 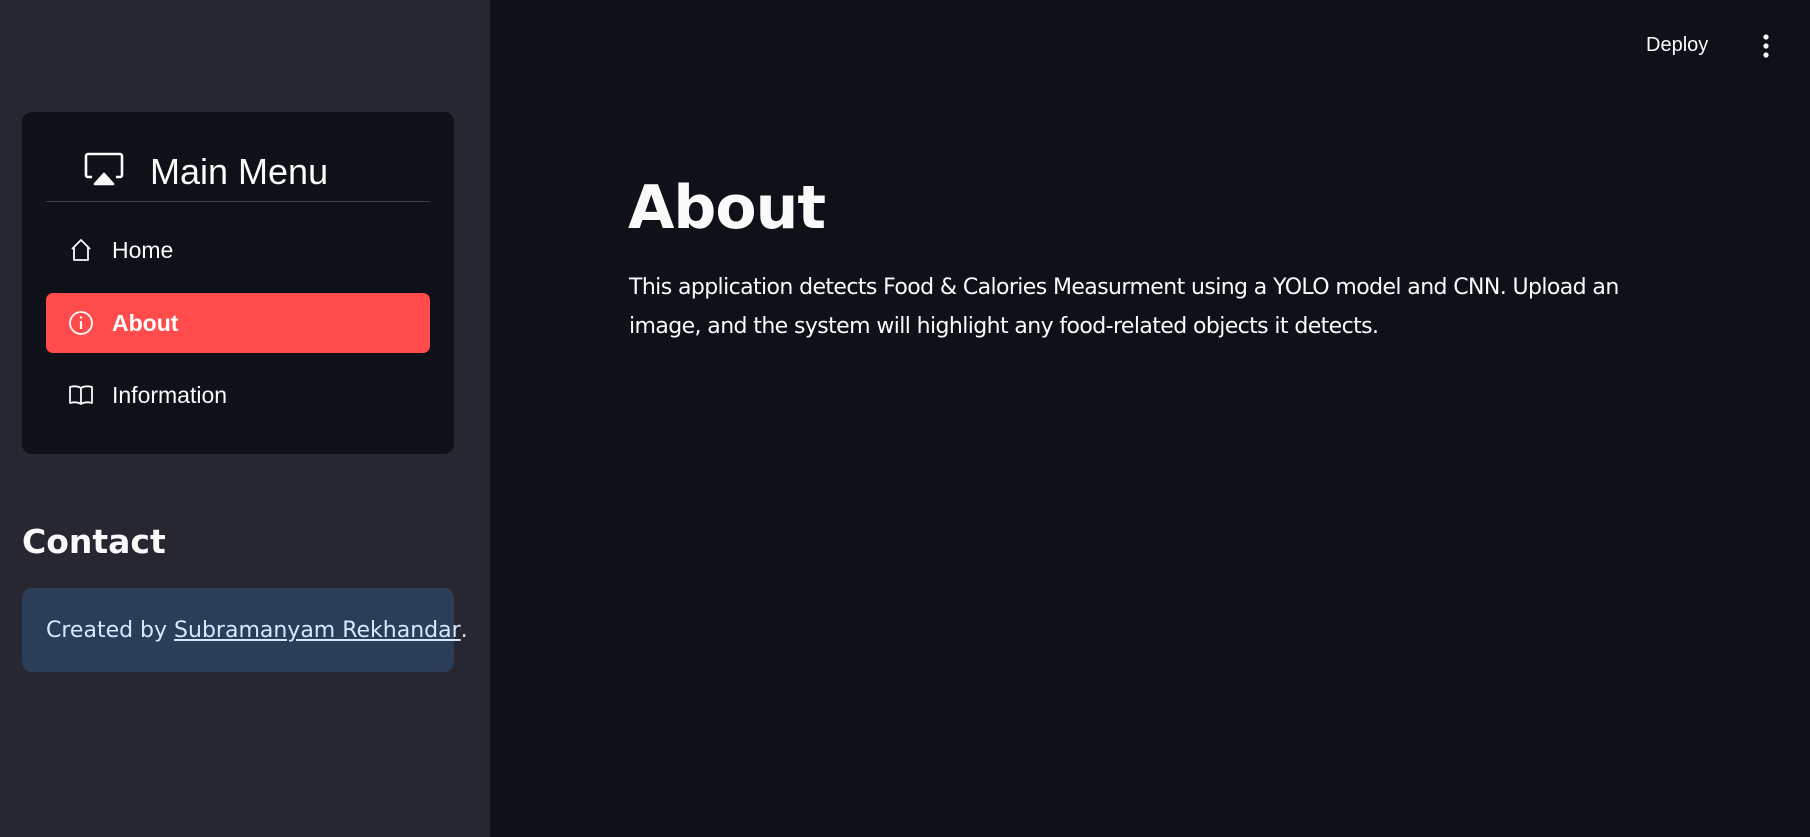 I want to click on sidebar-item-information: Information, so click(x=238, y=395).